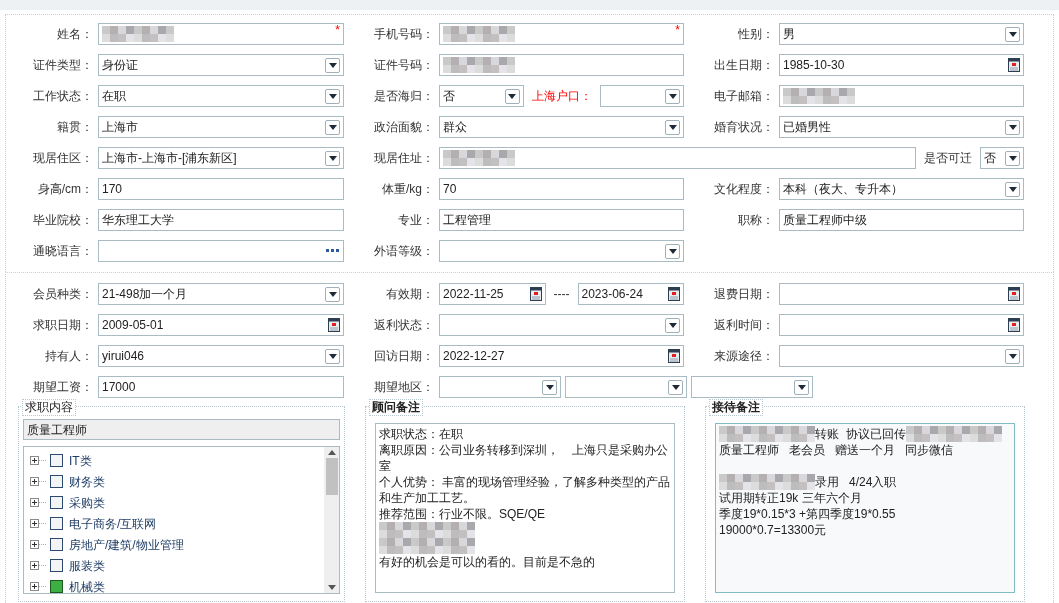 The height and width of the screenshot is (603, 1059). Describe the element at coordinates (181, 429) in the screenshot. I see `search-field: 质量工程师` at that location.